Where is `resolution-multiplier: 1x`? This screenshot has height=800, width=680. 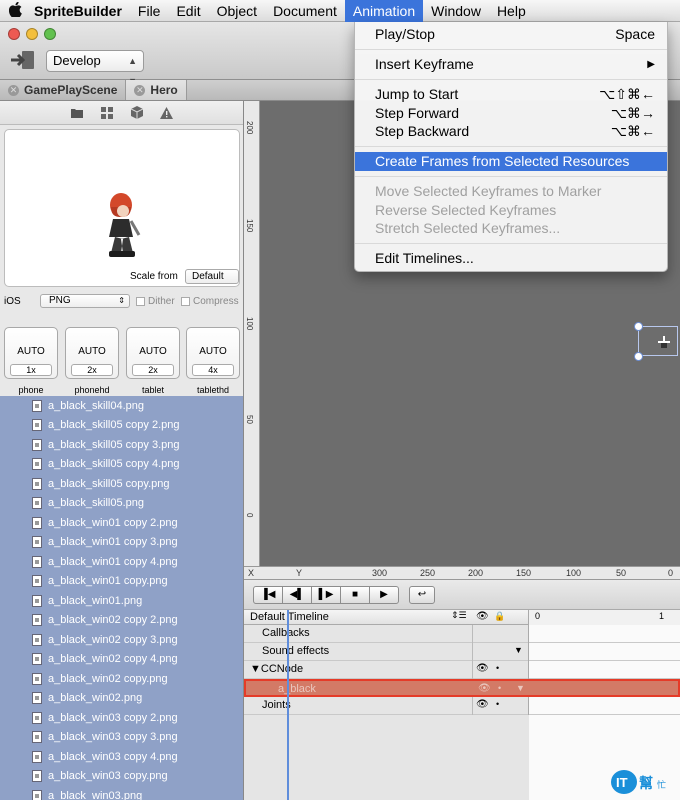
resolution-multiplier: 1x is located at coordinates (31, 370).